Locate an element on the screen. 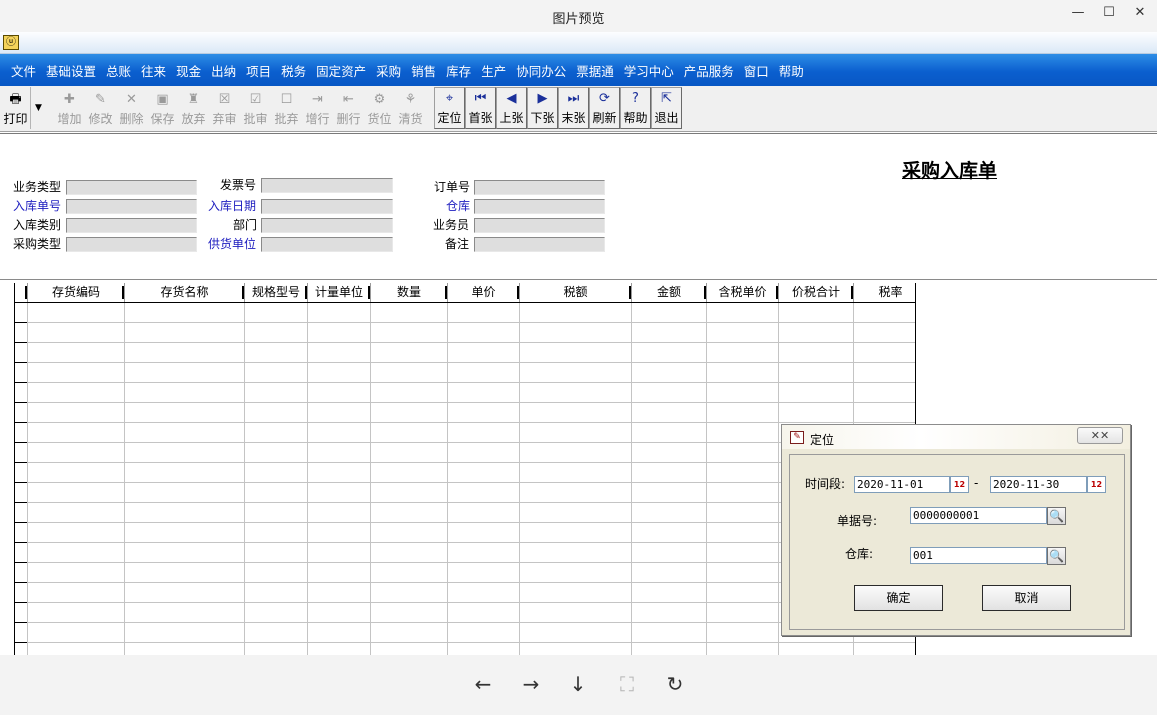 The image size is (1157, 715). grid-column-header: 含税单价 is located at coordinates (743, 292).